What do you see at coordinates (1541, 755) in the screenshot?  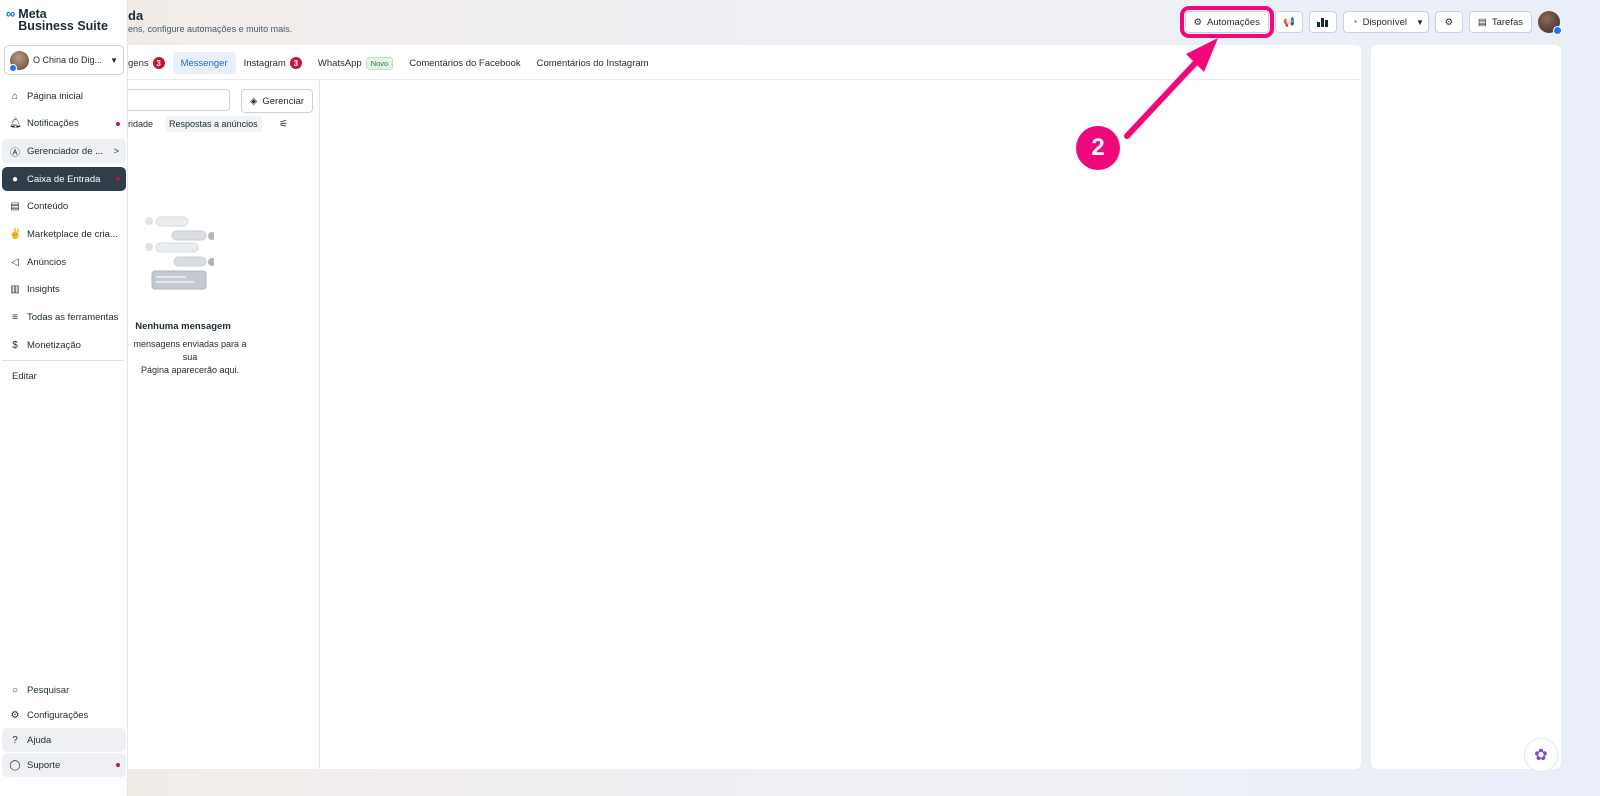 I see `ai-assistant-icon: ✿` at bounding box center [1541, 755].